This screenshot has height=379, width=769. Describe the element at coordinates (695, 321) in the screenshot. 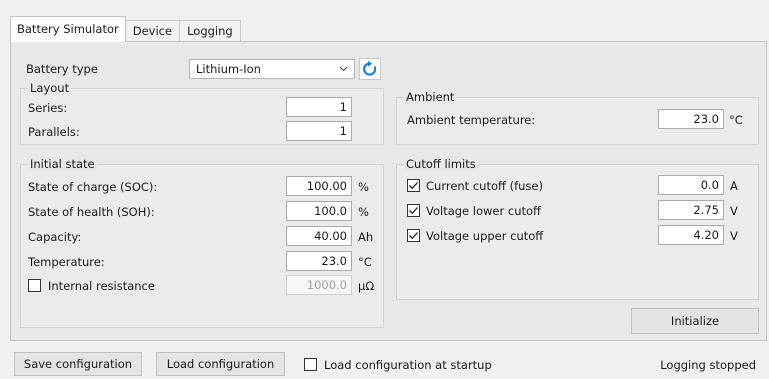

I see `initialize-button: Initialize` at that location.